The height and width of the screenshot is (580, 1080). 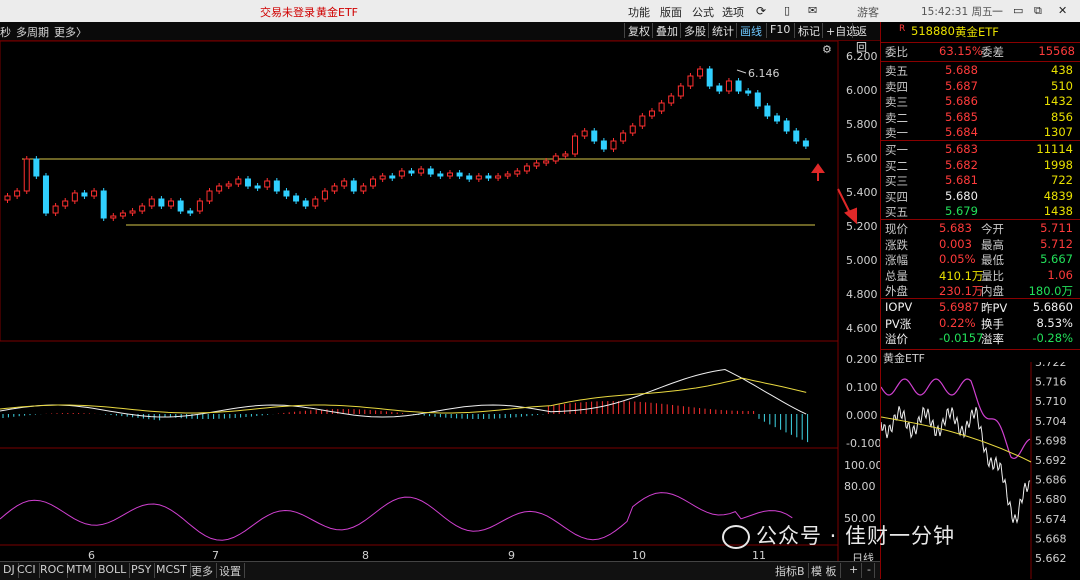 I want to click on back-button: 返回, so click(x=866, y=38).